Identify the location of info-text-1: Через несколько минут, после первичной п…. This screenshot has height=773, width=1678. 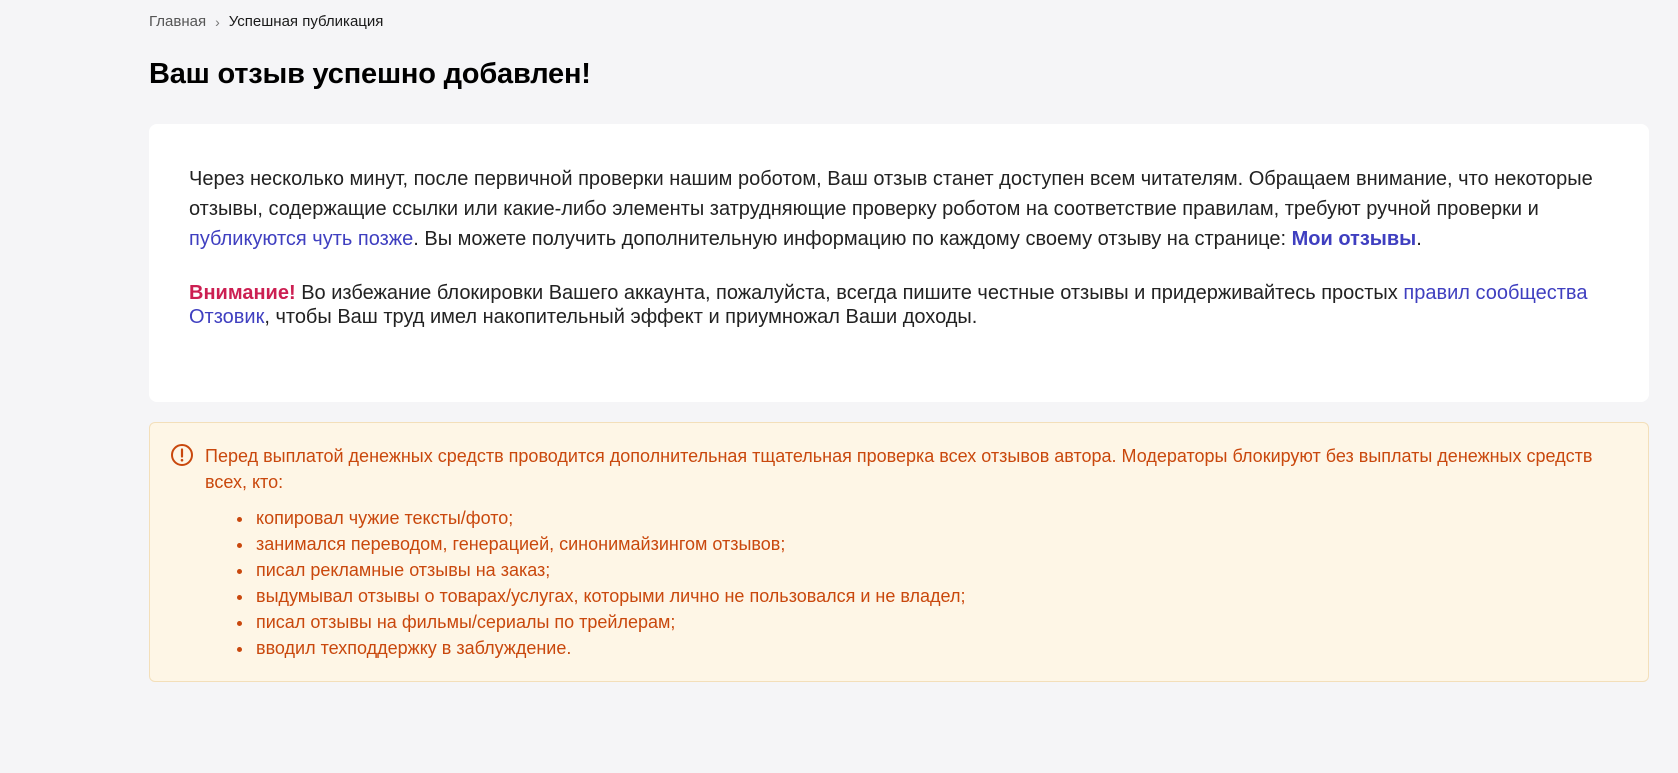
(891, 194).